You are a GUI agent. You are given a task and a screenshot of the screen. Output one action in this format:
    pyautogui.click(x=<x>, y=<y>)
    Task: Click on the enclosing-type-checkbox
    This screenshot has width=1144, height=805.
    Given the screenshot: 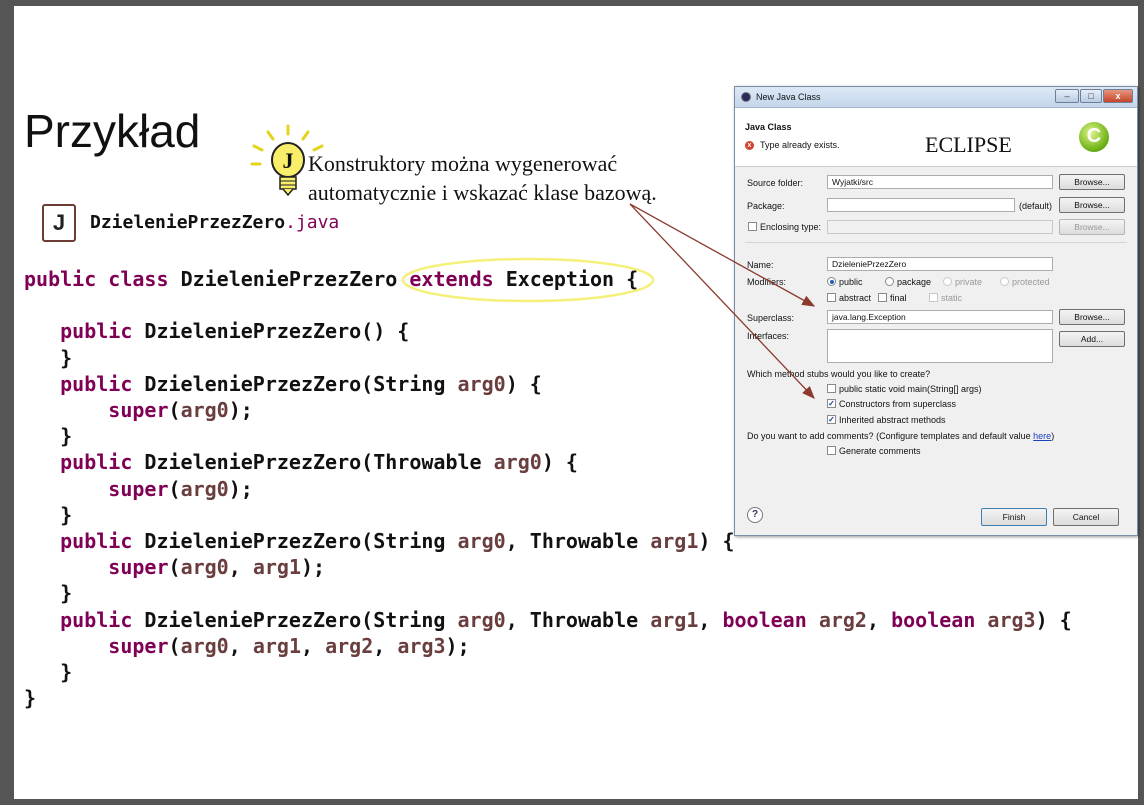 What is the action you would take?
    pyautogui.click(x=752, y=226)
    